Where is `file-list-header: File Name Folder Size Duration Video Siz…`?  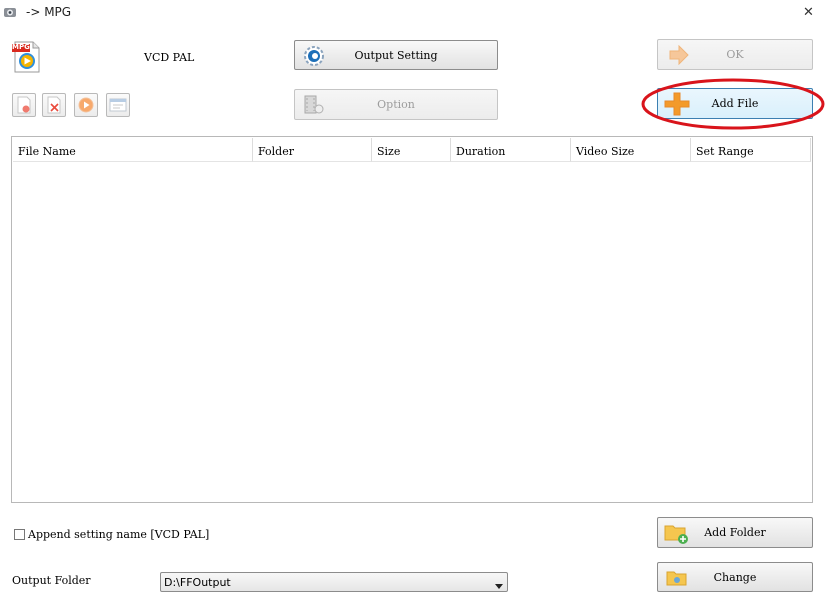 file-list-header: File Name Folder Size Duration Video Siz… is located at coordinates (412, 150).